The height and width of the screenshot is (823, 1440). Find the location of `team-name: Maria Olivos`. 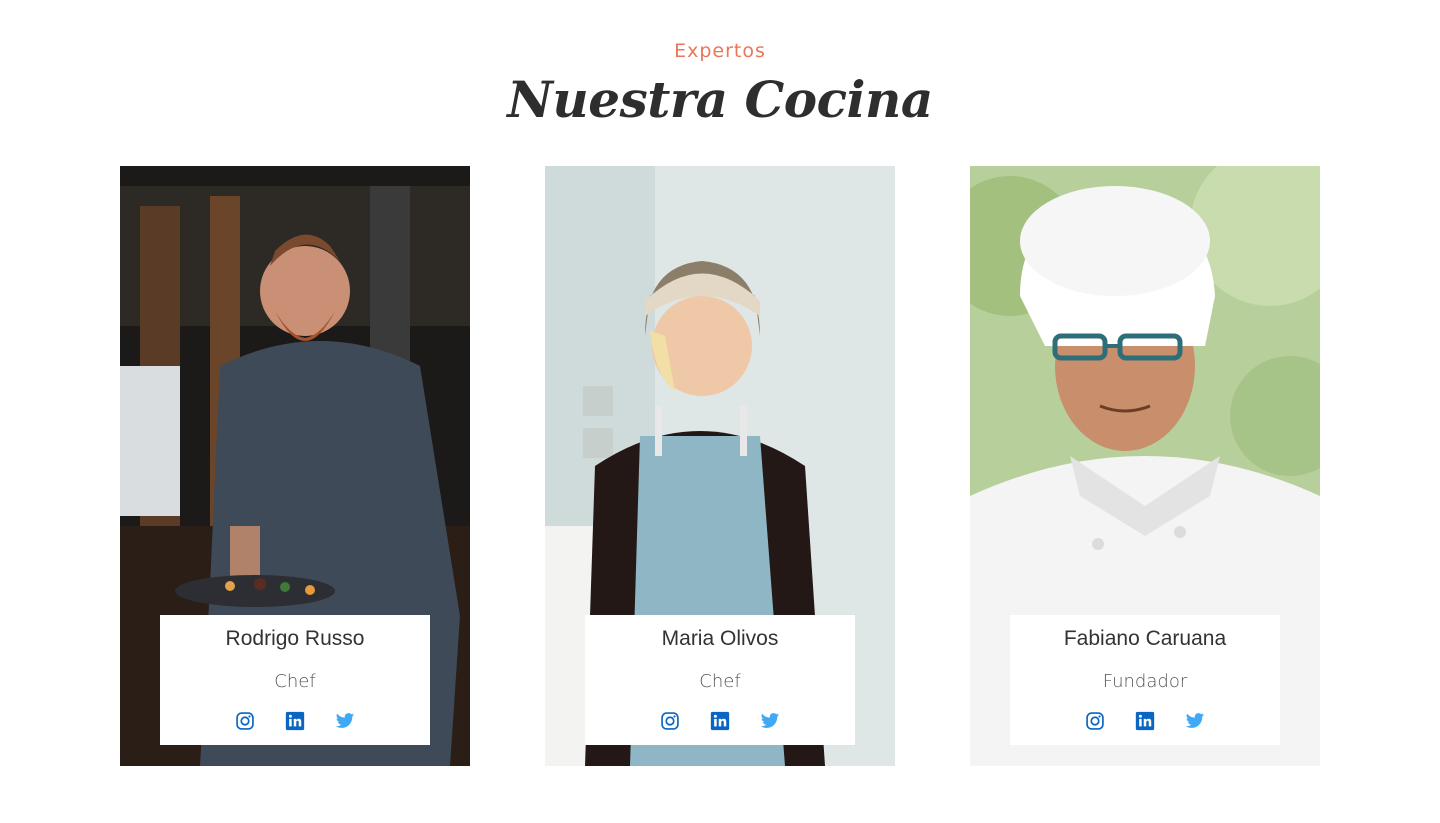

team-name: Maria Olivos is located at coordinates (720, 638).